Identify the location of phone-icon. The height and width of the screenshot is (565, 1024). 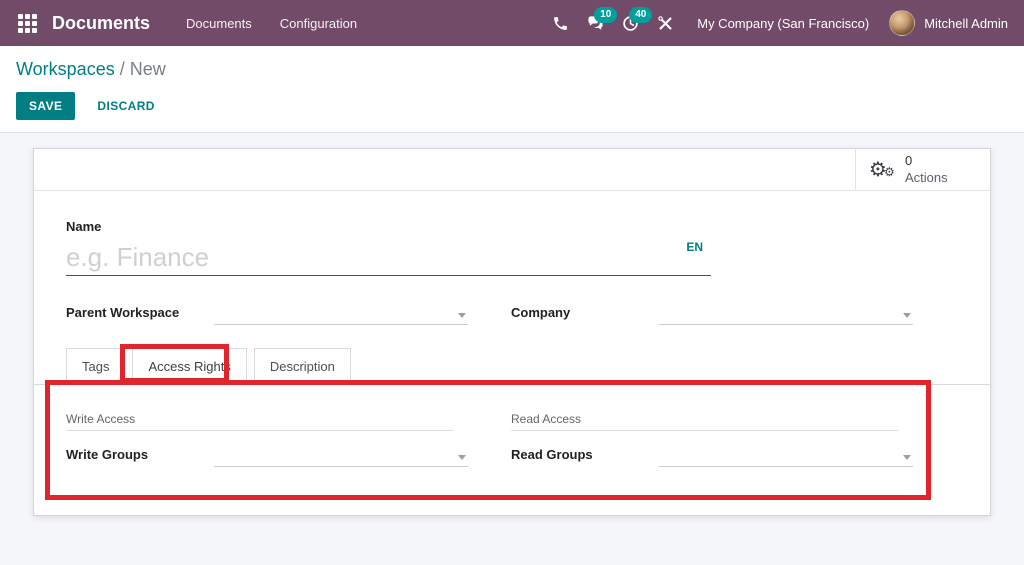
(561, 23).